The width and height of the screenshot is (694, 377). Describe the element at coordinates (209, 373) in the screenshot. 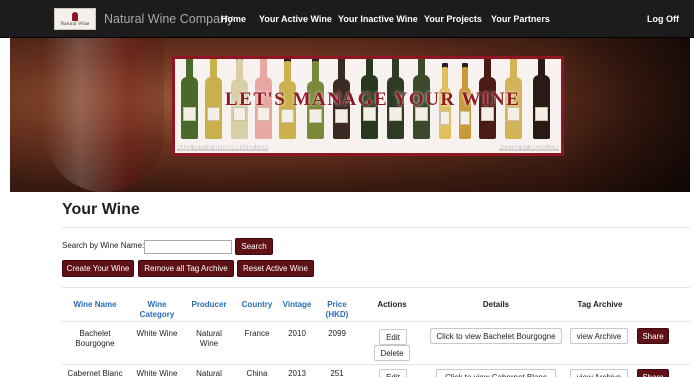

I see `cell-producer: Natural` at that location.